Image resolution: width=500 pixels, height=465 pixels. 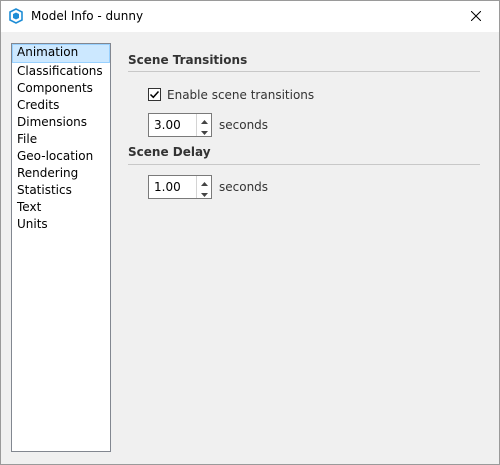 What do you see at coordinates (27, 139) in the screenshot?
I see `sidebar-item-label: File` at bounding box center [27, 139].